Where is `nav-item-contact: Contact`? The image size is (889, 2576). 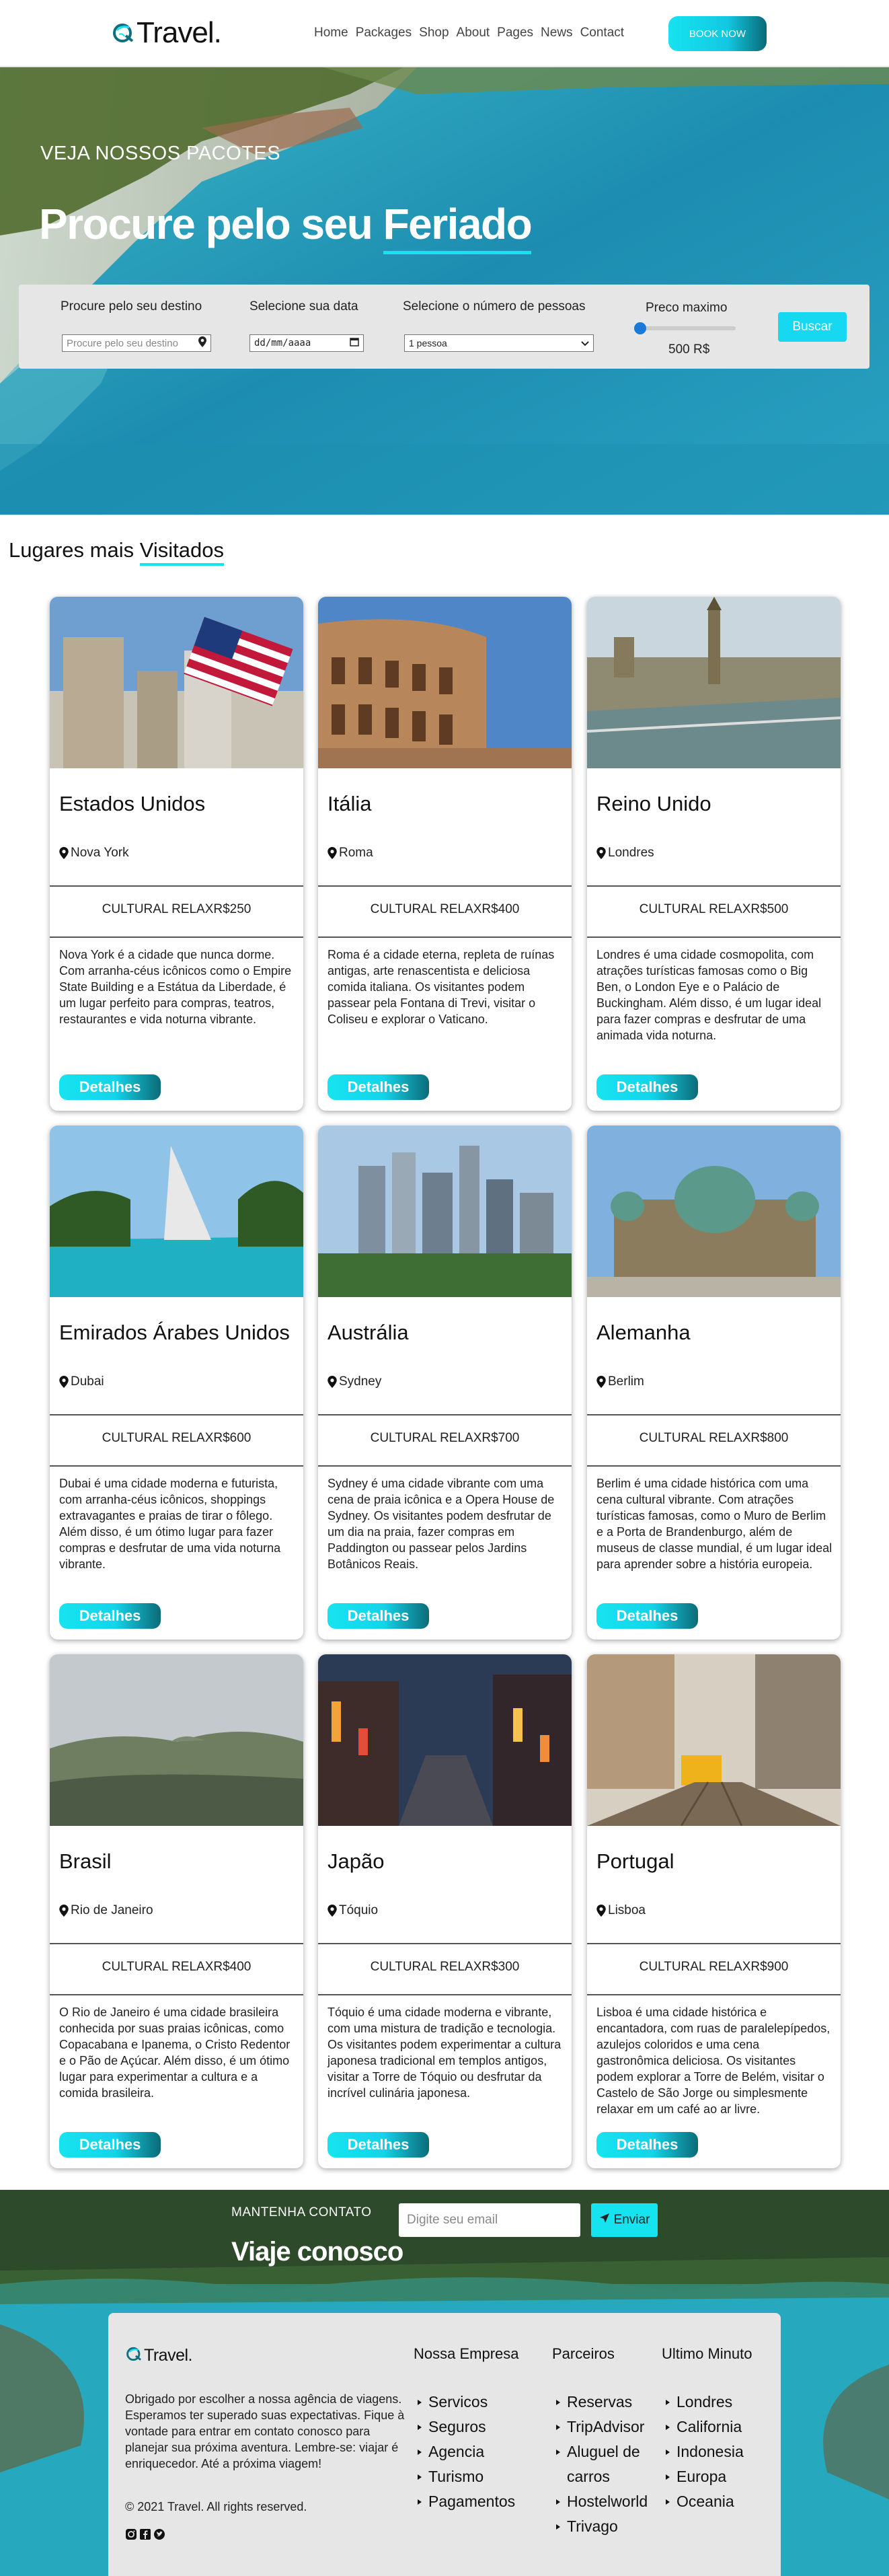
nav-item-contact: Contact is located at coordinates (602, 33).